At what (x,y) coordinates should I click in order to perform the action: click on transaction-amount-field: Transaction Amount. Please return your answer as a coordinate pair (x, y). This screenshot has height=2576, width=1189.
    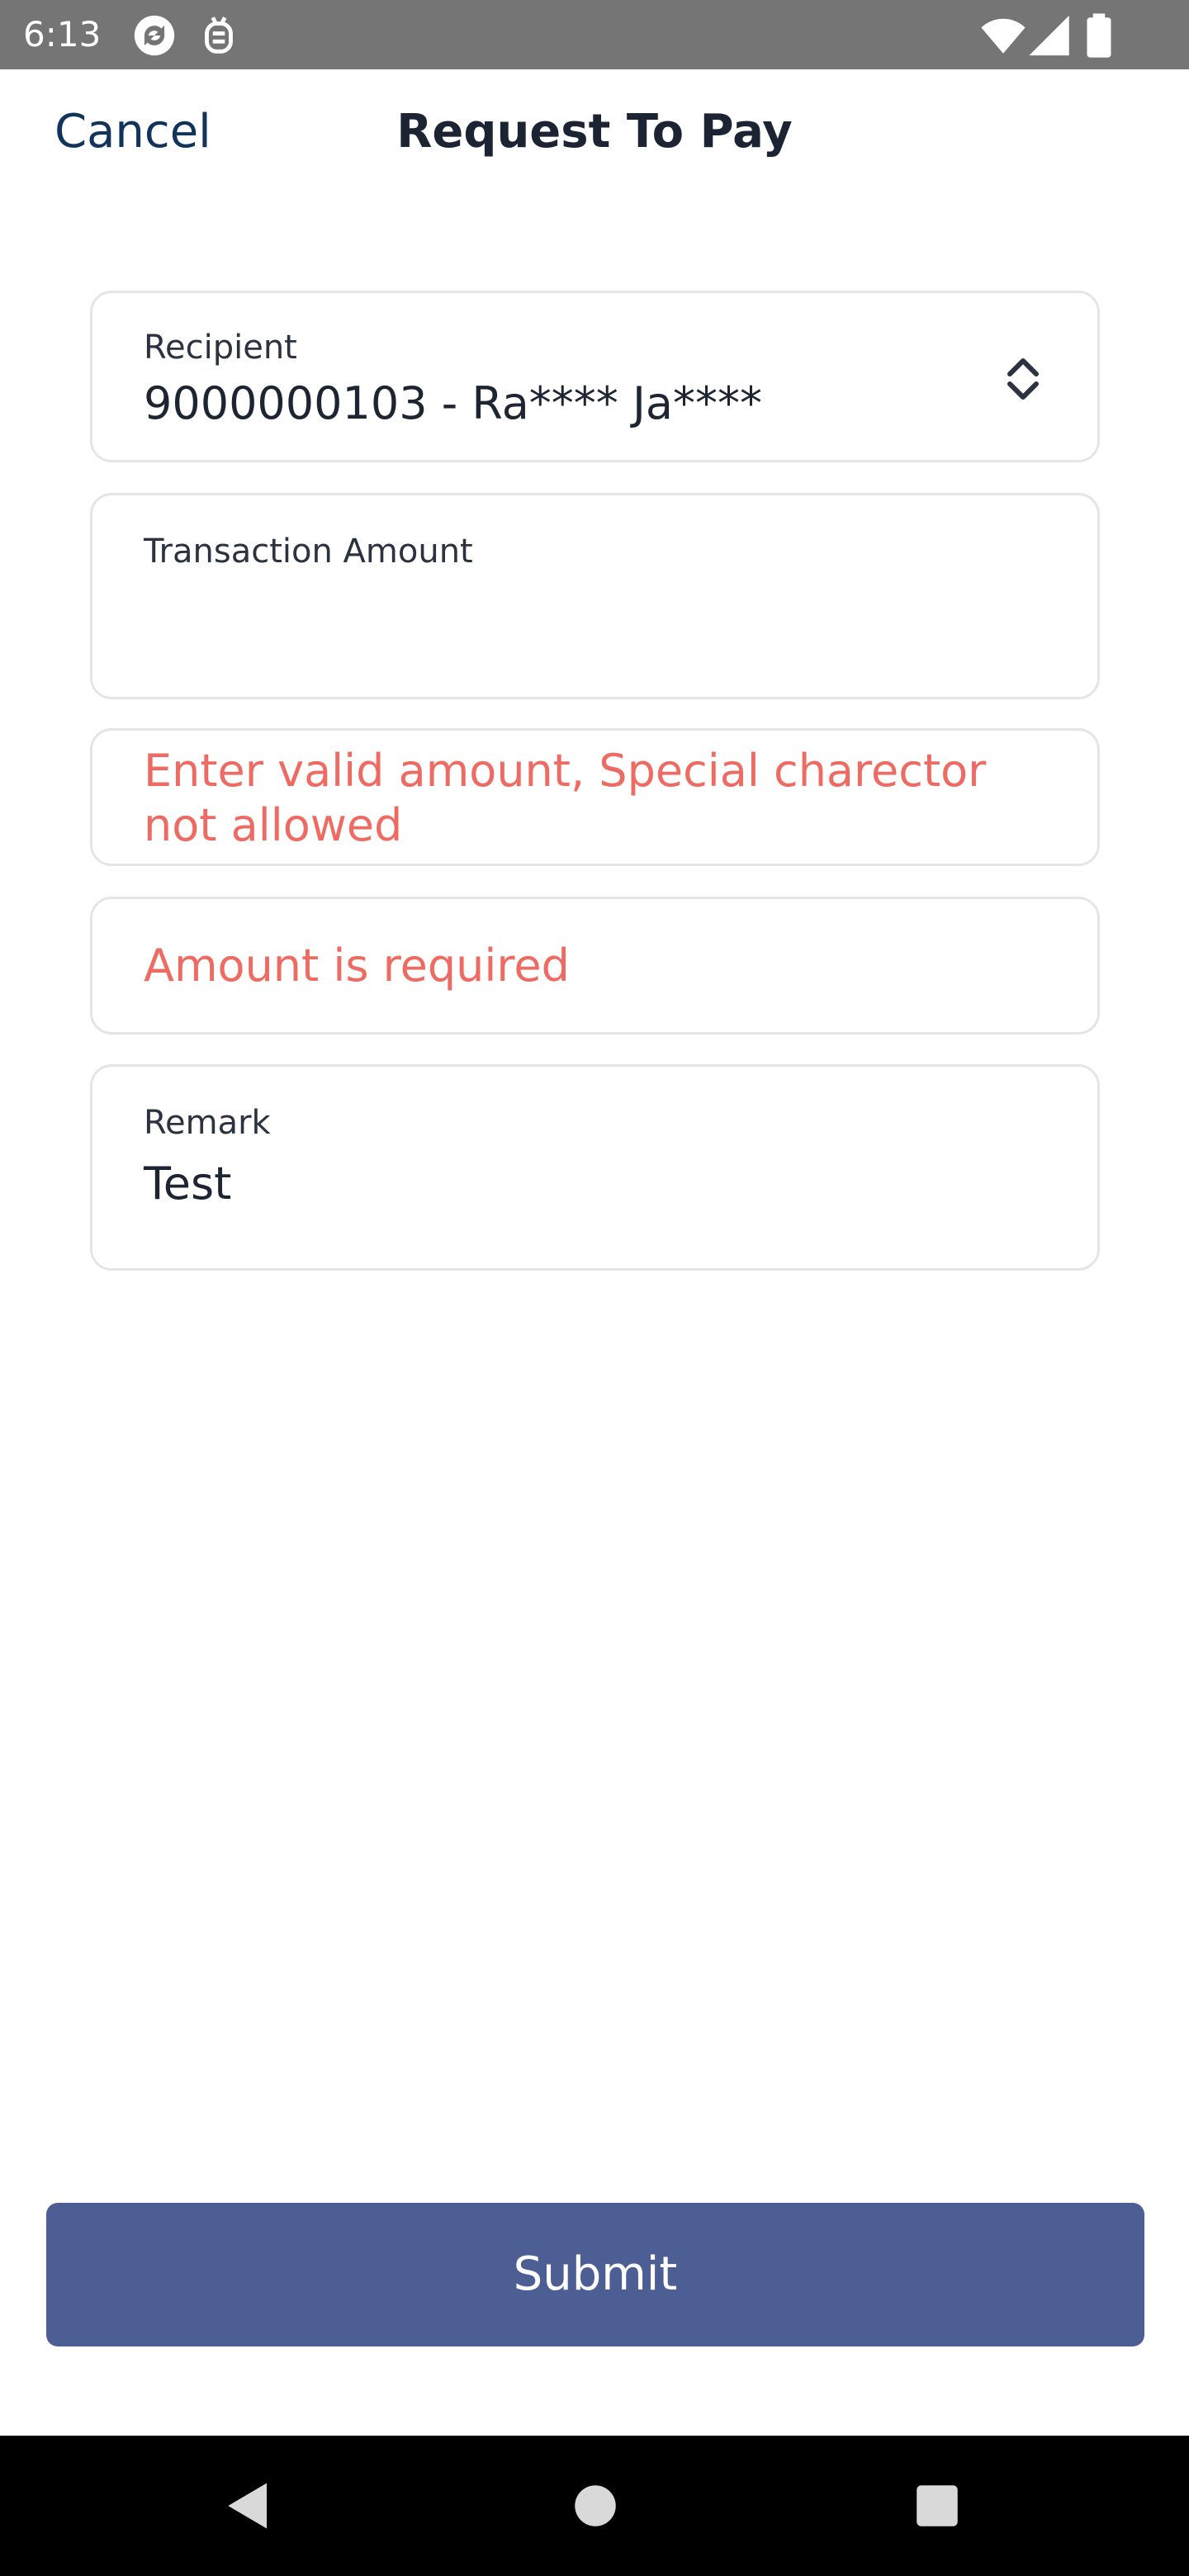
    Looking at the image, I should click on (595, 596).